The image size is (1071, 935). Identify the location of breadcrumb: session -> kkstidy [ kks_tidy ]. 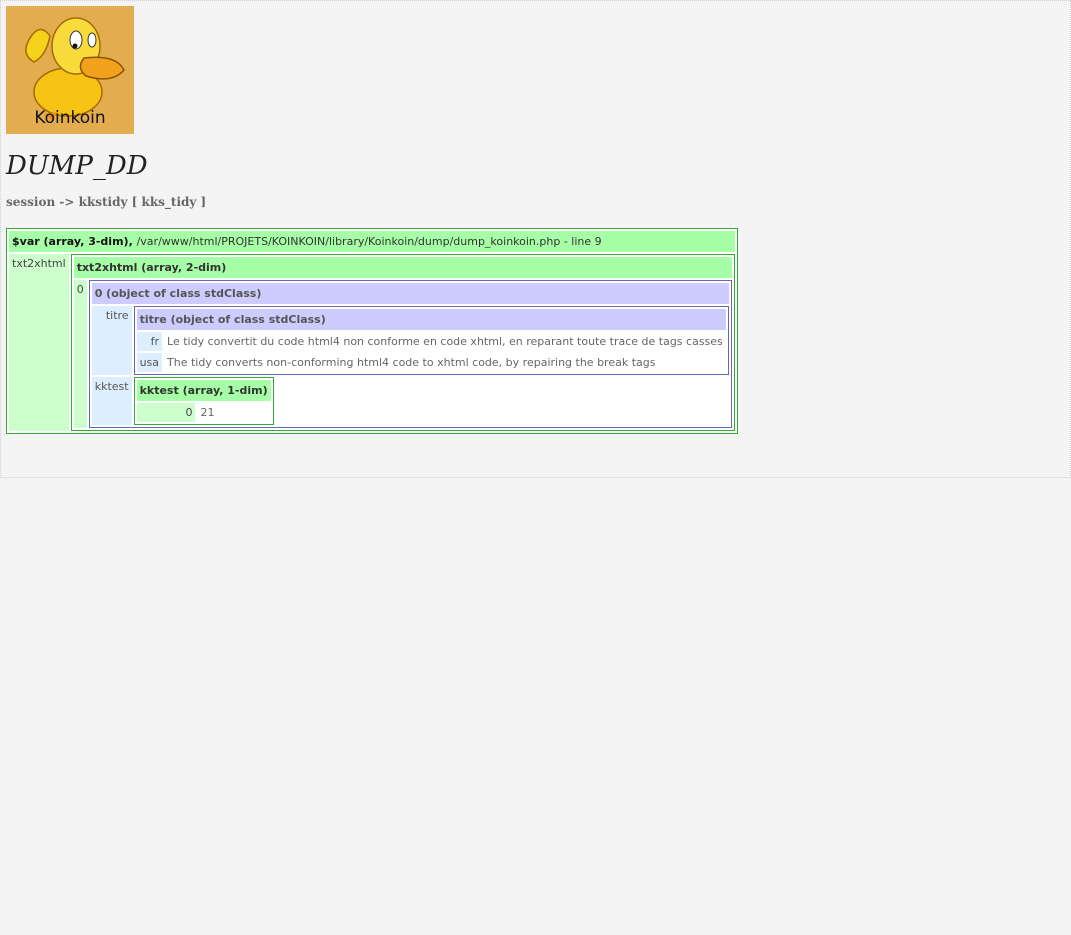
(106, 202).